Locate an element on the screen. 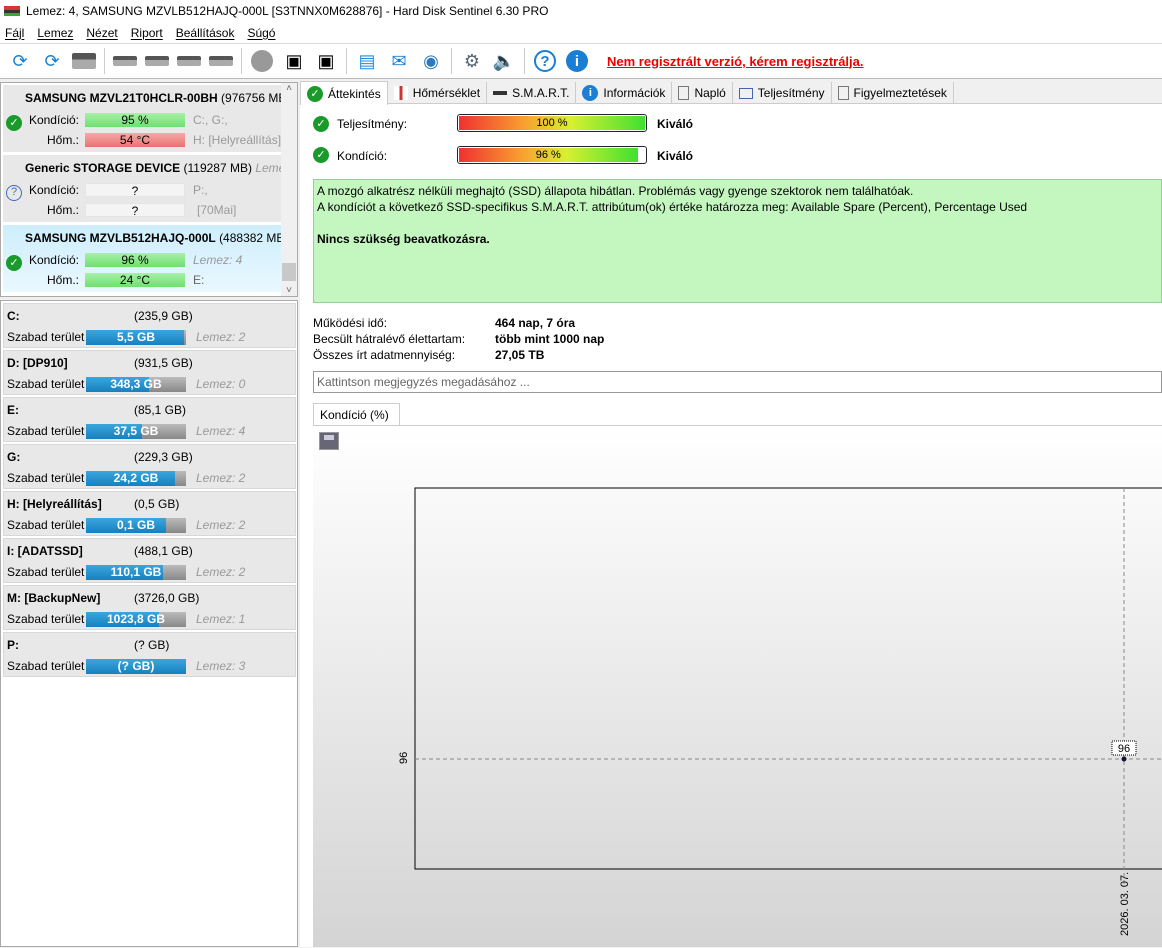 This screenshot has width=1162, height=948. drive-size: (229,3 GB) is located at coordinates (163, 457).